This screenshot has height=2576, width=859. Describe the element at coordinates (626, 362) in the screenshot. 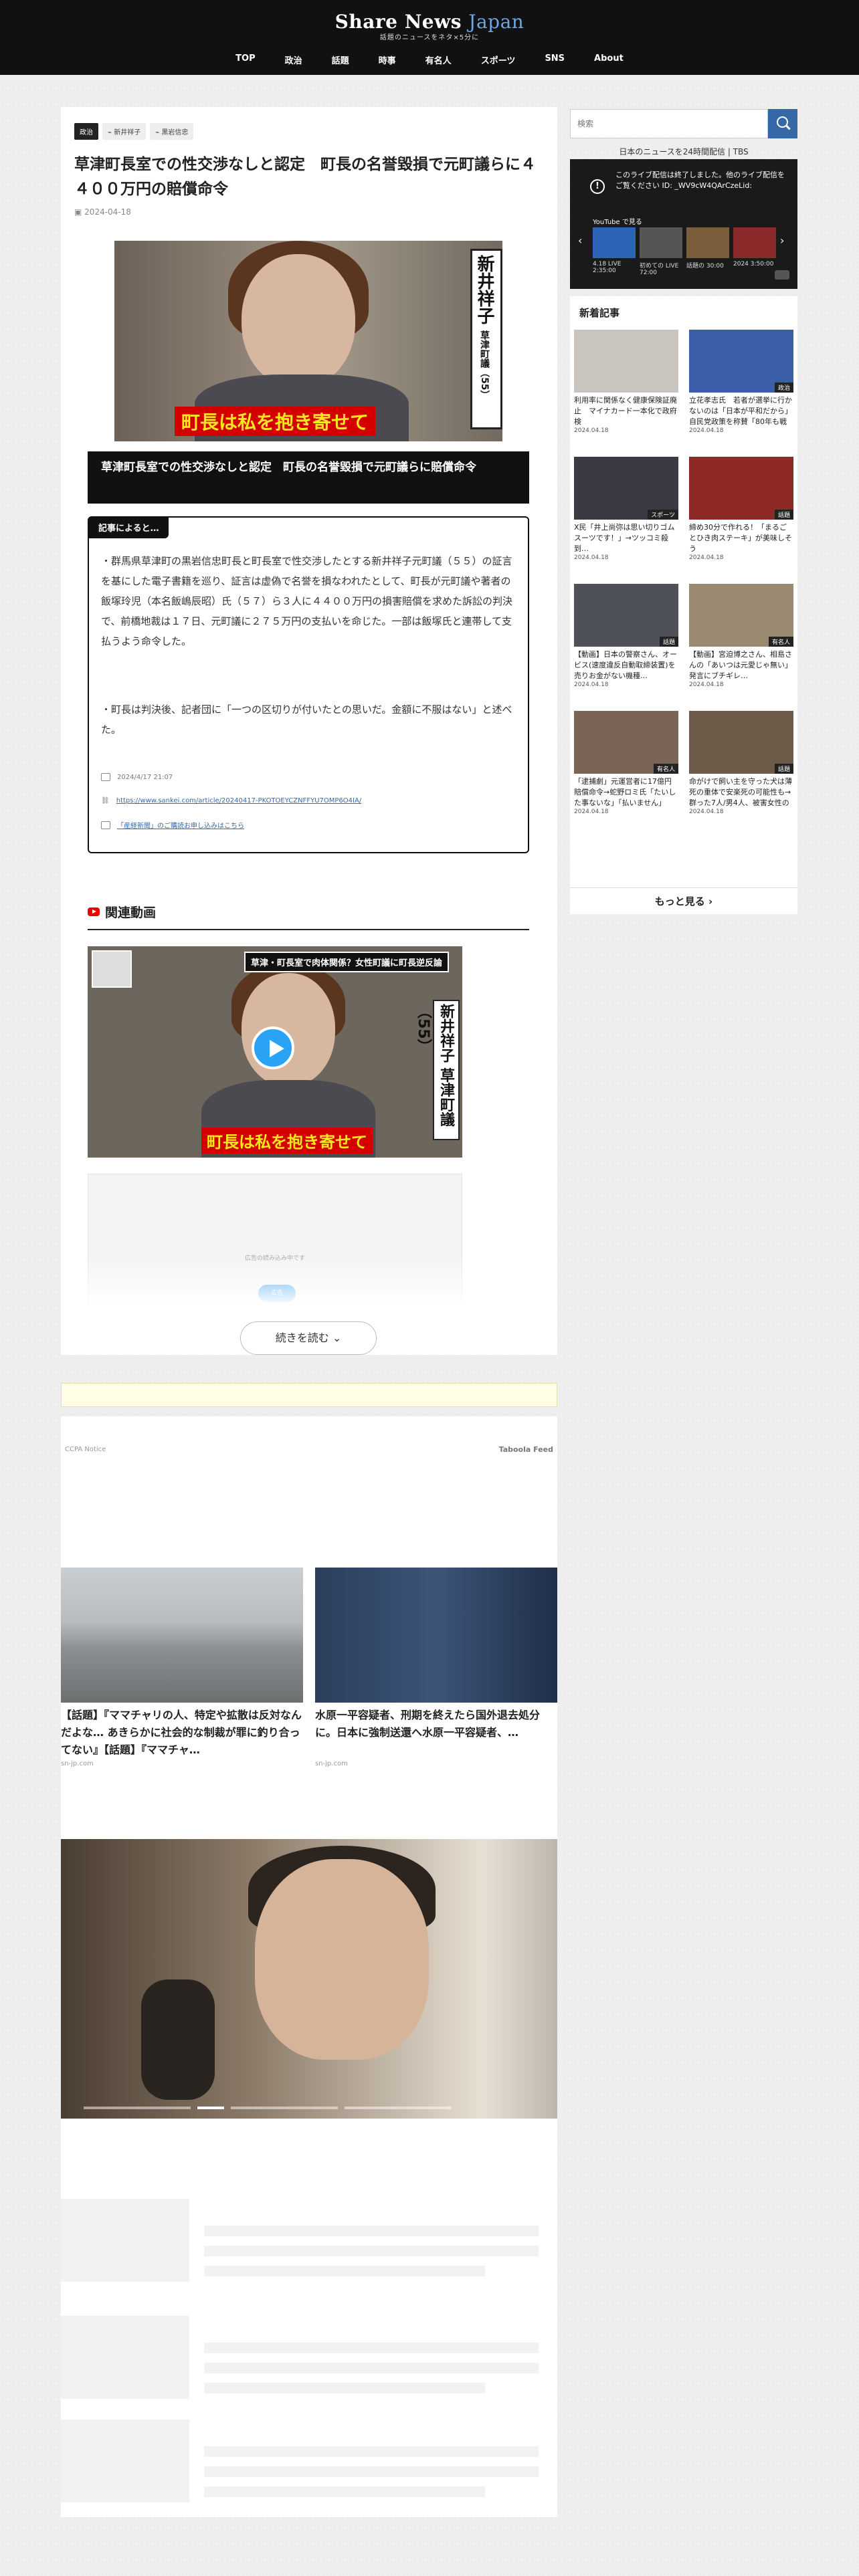

I see `post-thumbnail` at that location.